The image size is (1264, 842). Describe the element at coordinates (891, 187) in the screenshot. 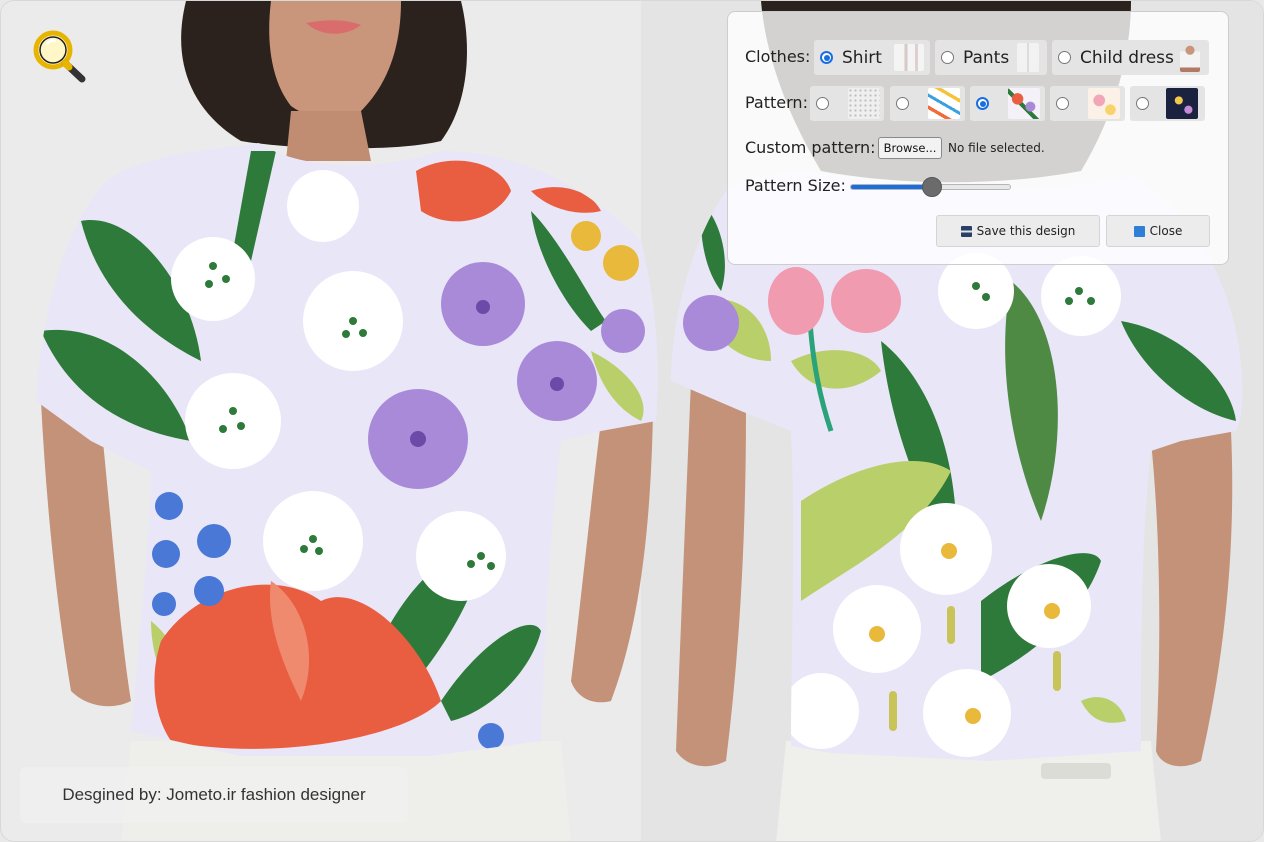

I see `slider-fill` at that location.